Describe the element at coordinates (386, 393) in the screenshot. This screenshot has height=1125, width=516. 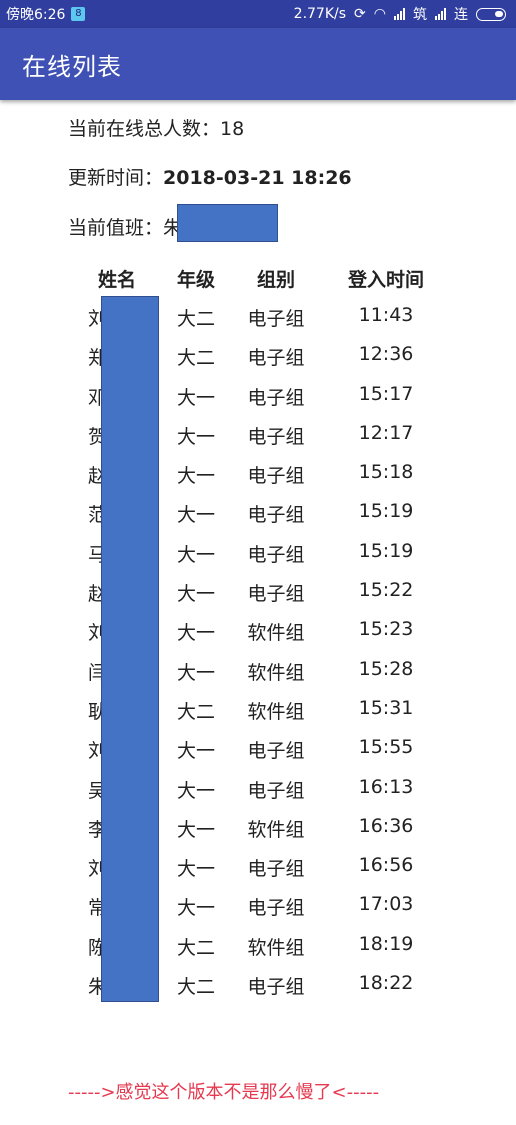
I see `cell-login-time: 15:17` at that location.